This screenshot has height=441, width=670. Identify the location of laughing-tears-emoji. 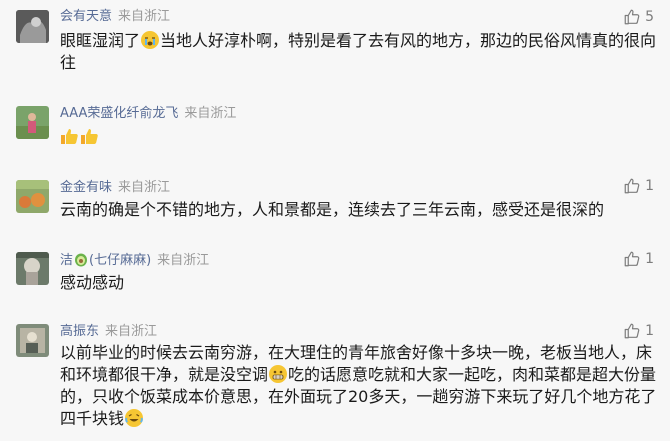
(134, 418).